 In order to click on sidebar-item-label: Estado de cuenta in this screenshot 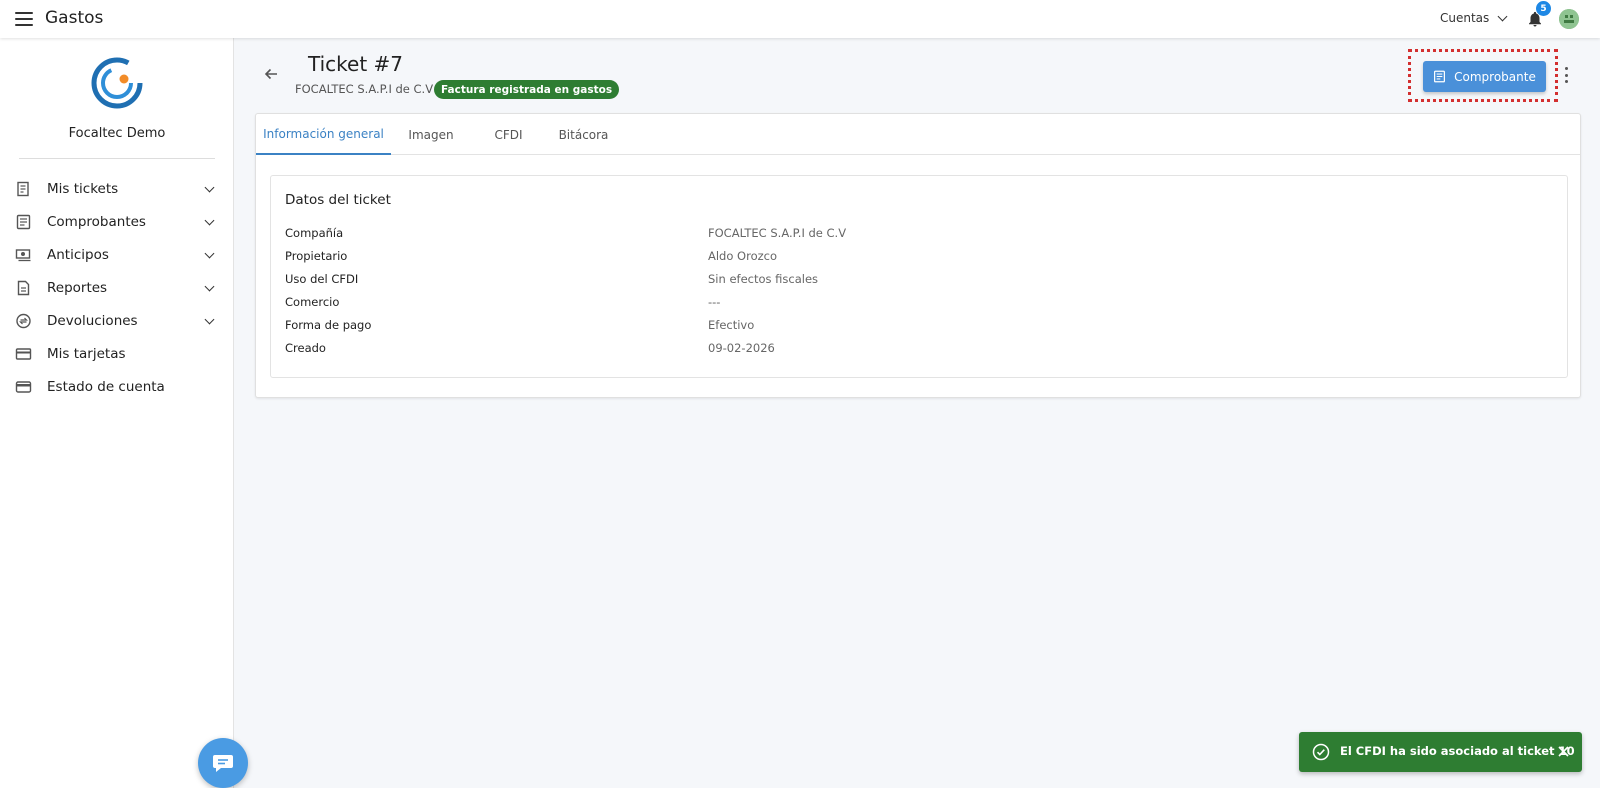, I will do `click(106, 387)`.